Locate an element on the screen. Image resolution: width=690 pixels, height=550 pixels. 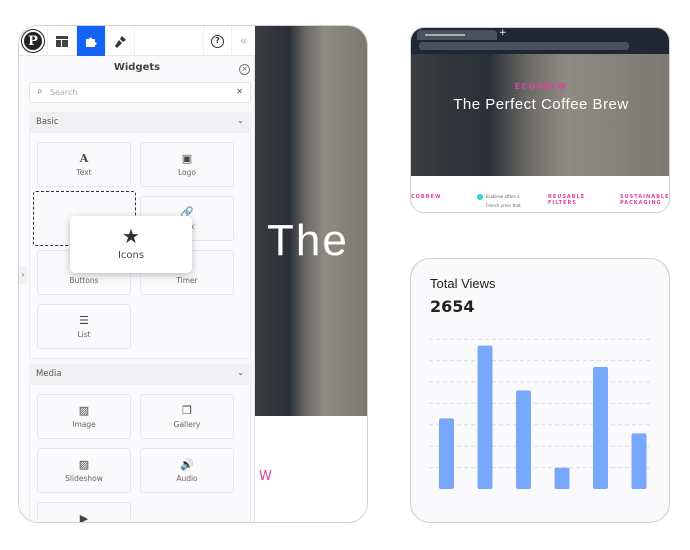
feature-text: French press that is located at coordinates (503, 205).